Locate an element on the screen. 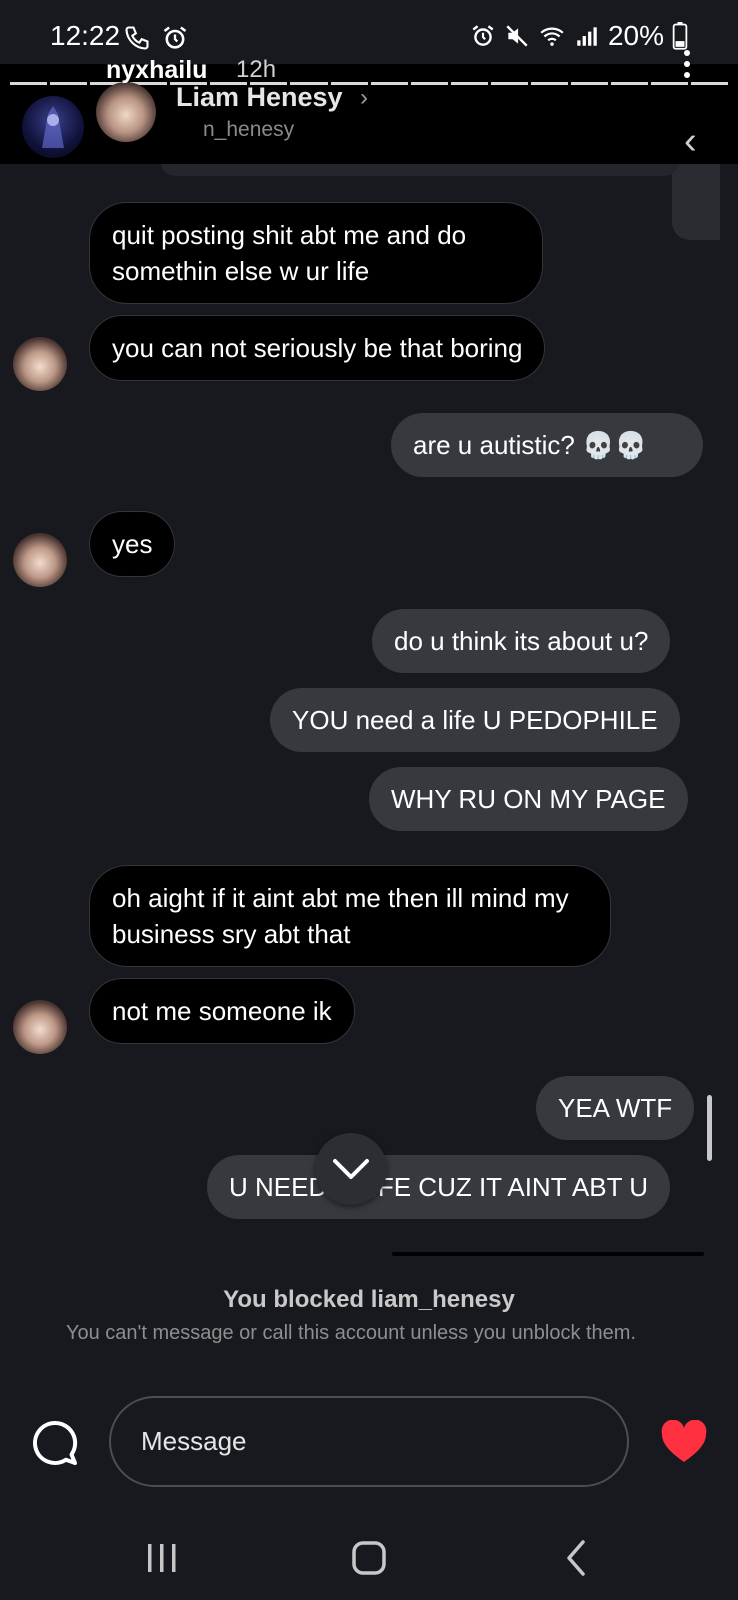 The height and width of the screenshot is (1600, 738). battery-icon is located at coordinates (680, 36).